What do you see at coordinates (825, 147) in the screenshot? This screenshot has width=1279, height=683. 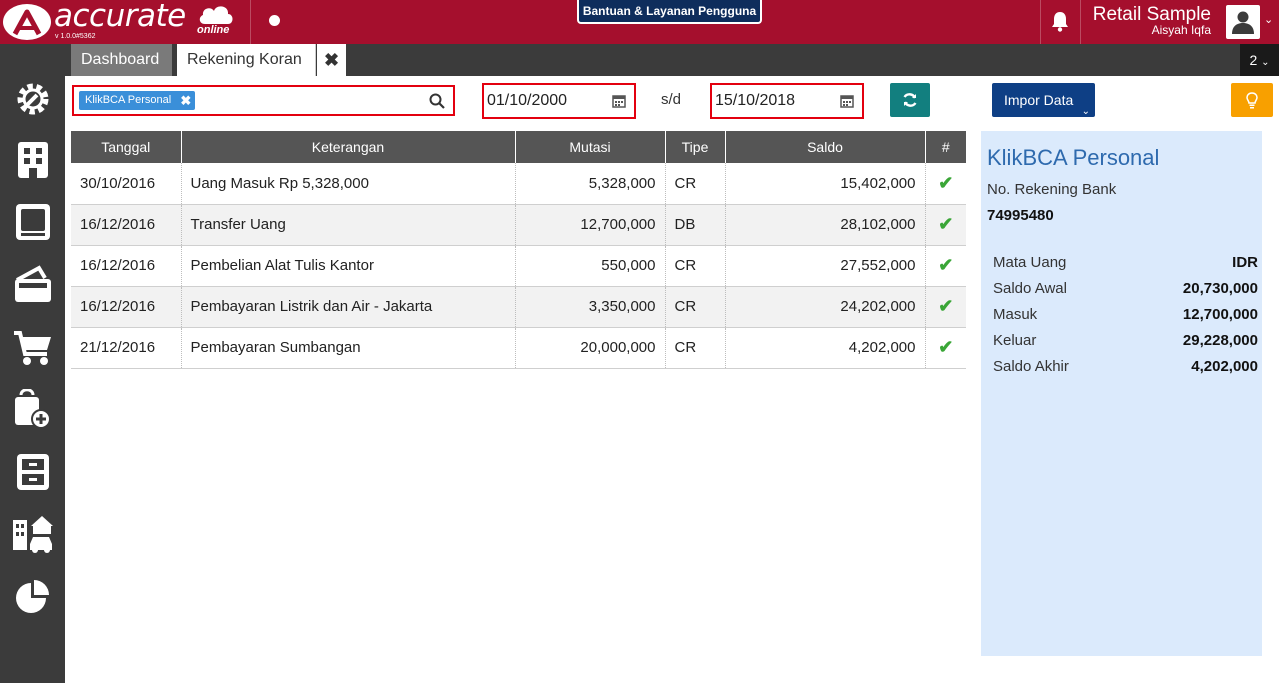 I see `column-header-saldo: Saldo` at bounding box center [825, 147].